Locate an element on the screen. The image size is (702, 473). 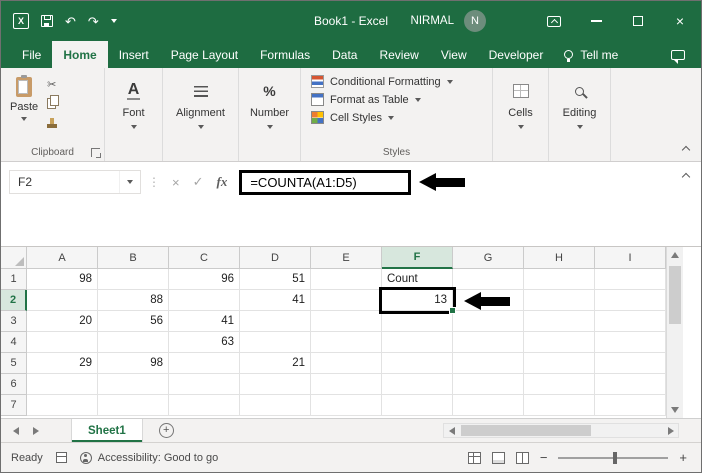
cell-c5 is located at coordinates (204, 363).